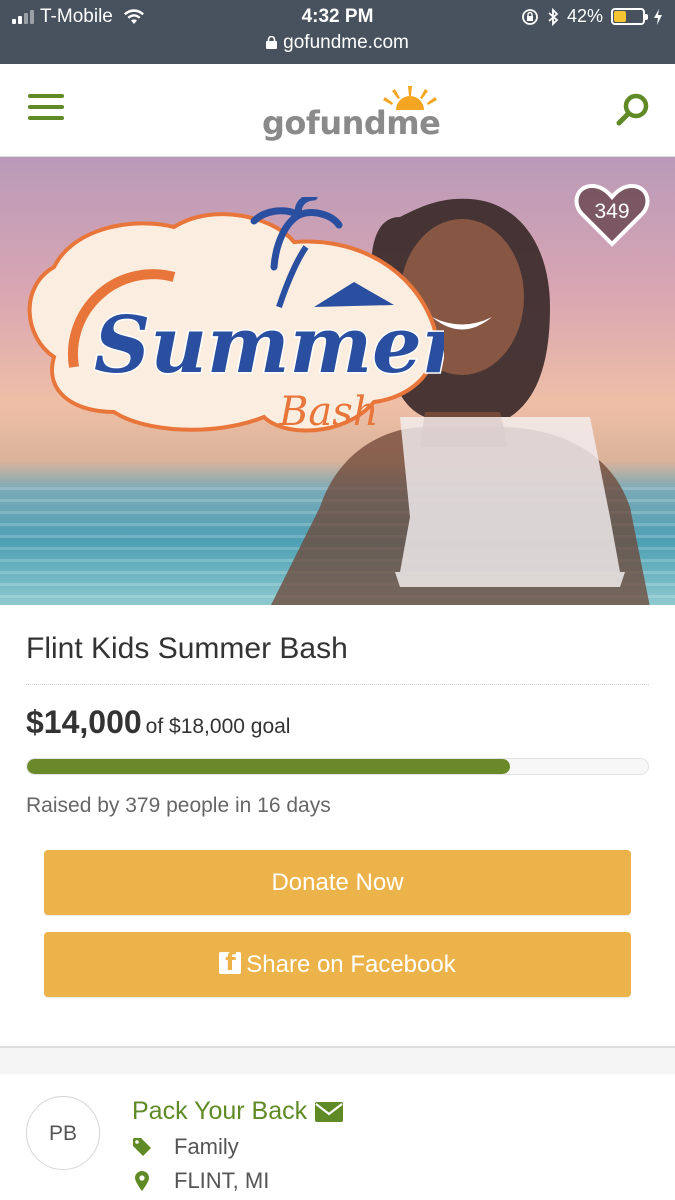 Image resolution: width=675 pixels, height=1200 pixels. I want to click on progress-bar, so click(337, 766).